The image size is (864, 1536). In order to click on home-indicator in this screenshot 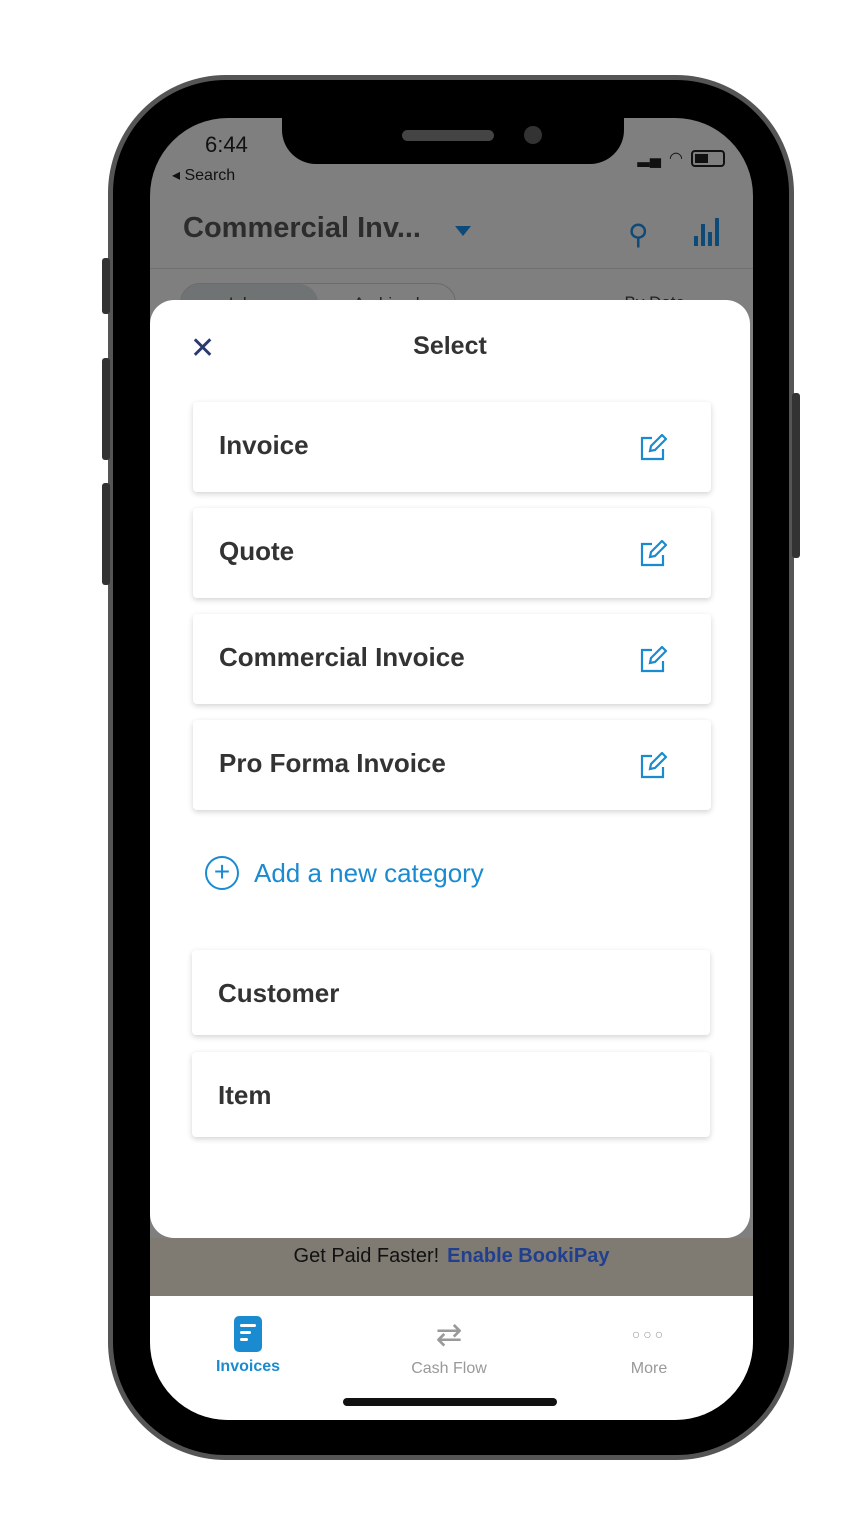, I will do `click(450, 1402)`.